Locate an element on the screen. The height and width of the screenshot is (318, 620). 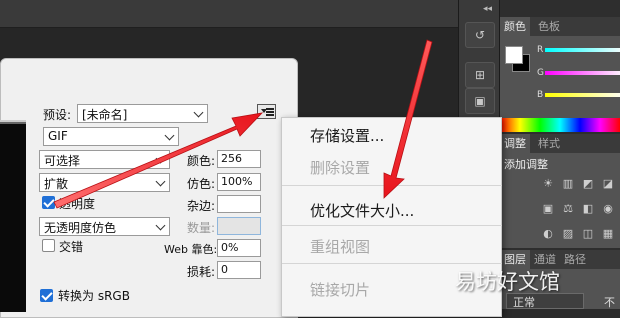
arrow-to-menu-button is located at coordinates (158, 160).